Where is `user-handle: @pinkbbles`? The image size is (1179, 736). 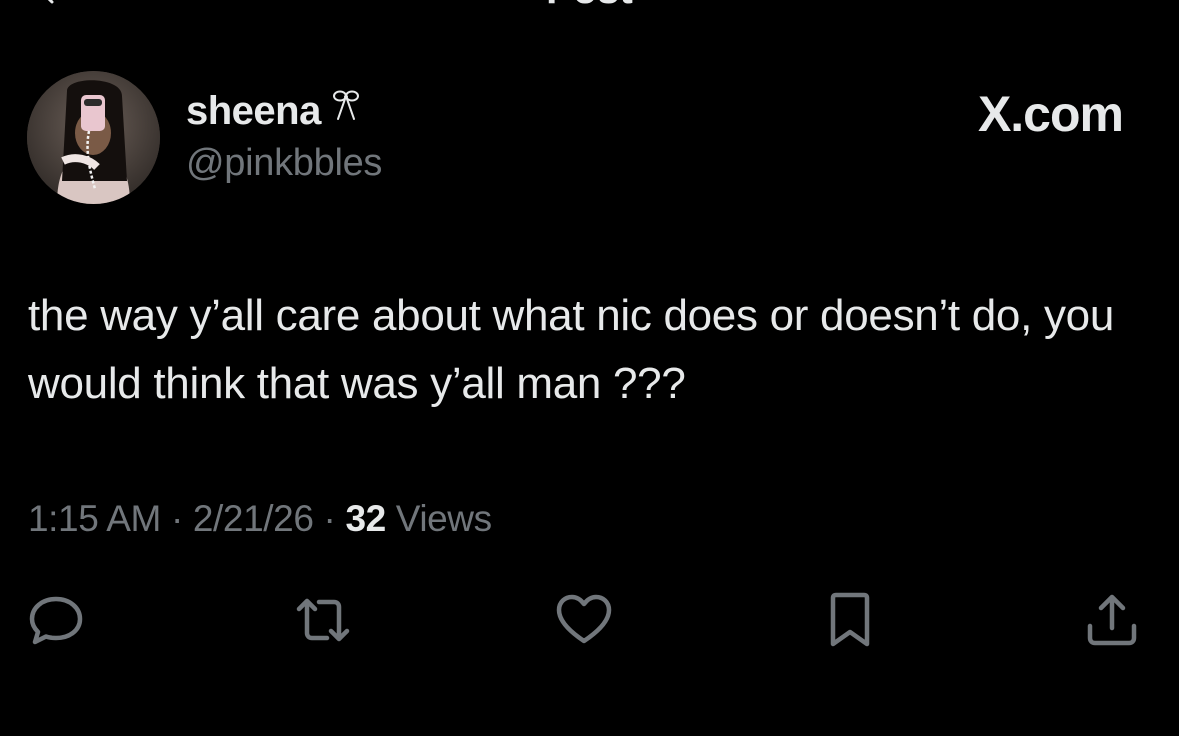
user-handle: @pinkbbles is located at coordinates (284, 163).